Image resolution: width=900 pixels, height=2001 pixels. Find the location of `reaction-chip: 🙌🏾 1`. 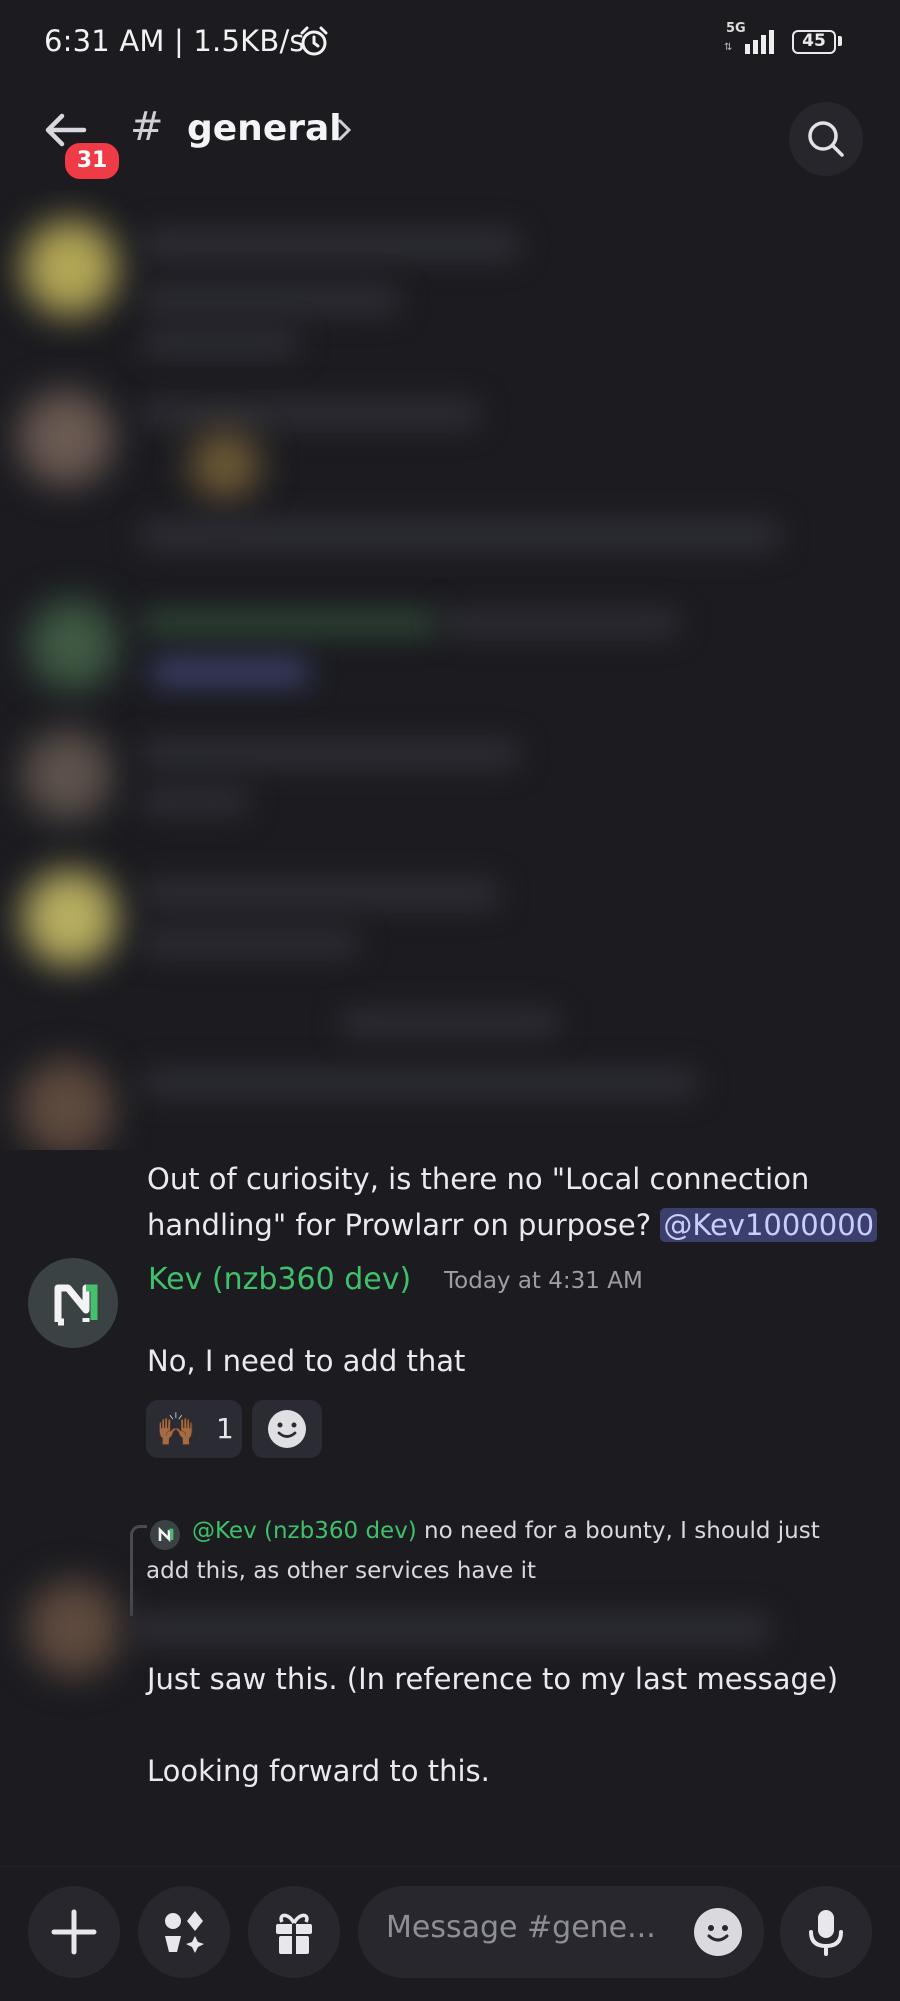

reaction-chip: 🙌🏾 1 is located at coordinates (194, 1429).